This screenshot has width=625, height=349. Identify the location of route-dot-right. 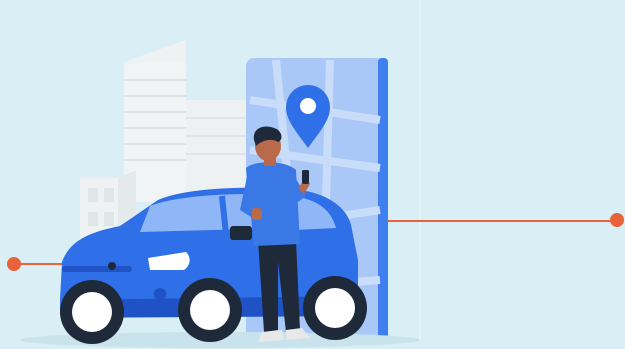
(617, 220).